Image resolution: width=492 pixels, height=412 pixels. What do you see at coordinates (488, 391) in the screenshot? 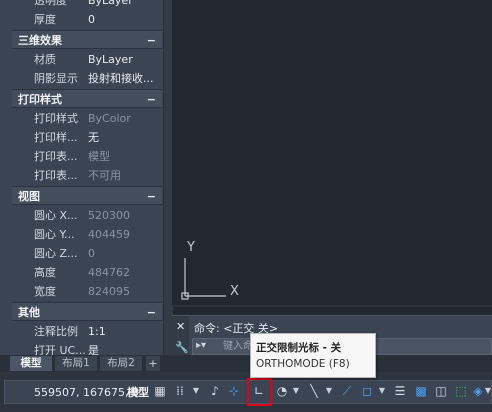
I see `more-dropdown-icon: ▼` at bounding box center [488, 391].